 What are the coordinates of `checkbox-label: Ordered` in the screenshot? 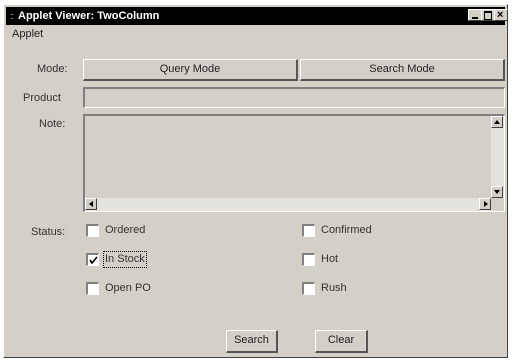 It's located at (125, 230).